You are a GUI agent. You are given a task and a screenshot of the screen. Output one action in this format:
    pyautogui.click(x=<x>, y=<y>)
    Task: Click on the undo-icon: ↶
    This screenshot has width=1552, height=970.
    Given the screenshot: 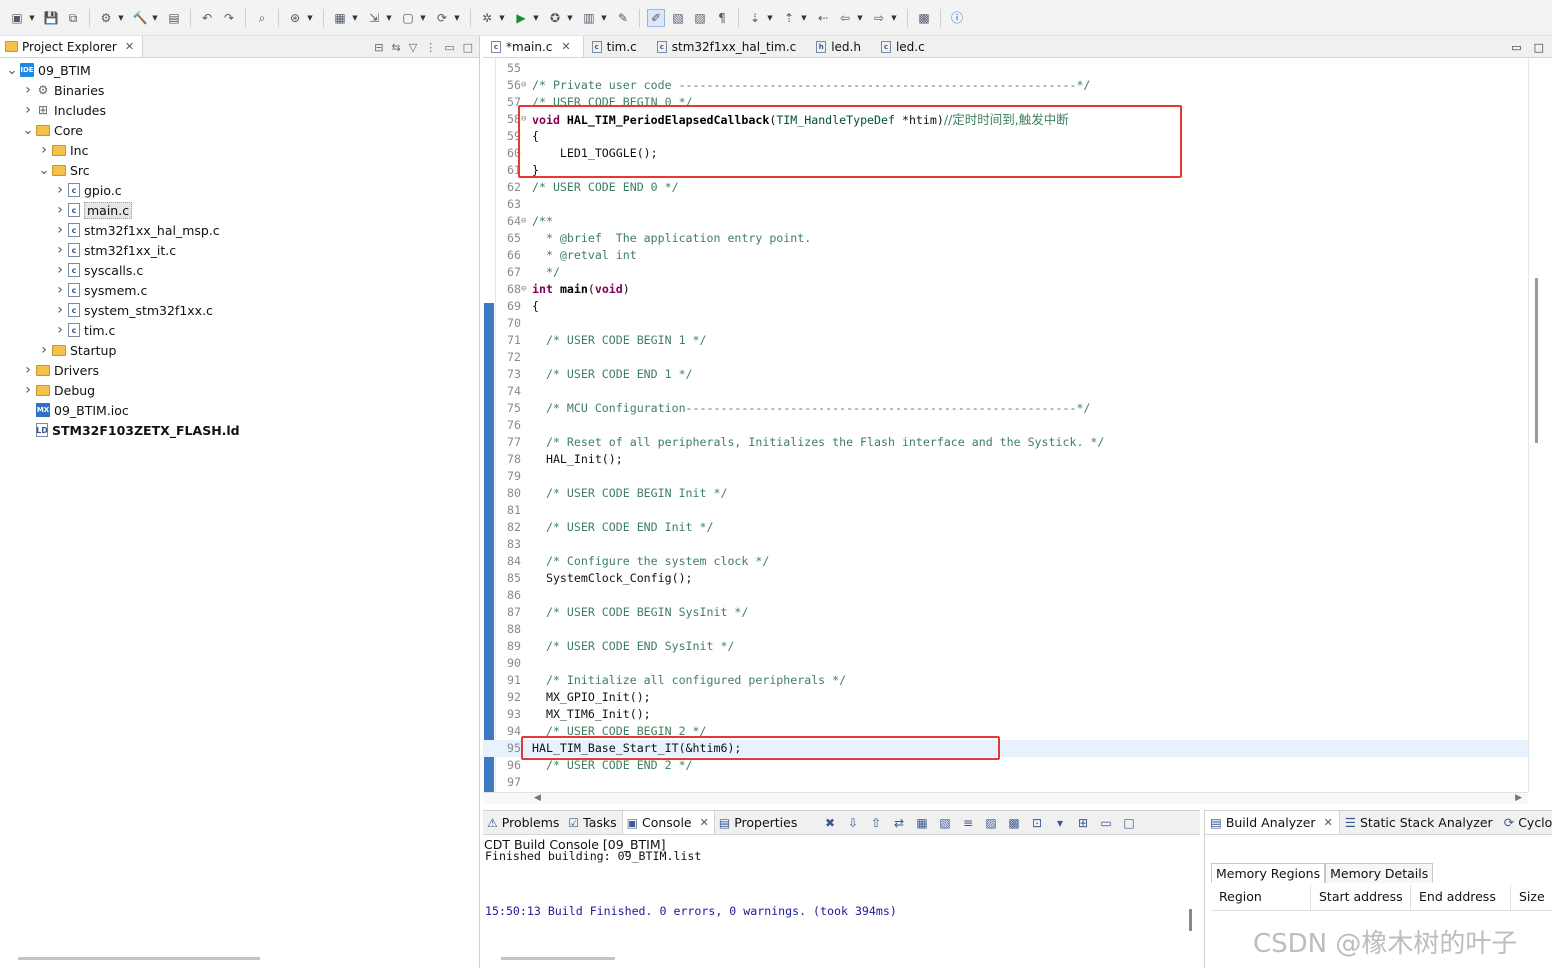 What is the action you would take?
    pyautogui.click(x=207, y=18)
    